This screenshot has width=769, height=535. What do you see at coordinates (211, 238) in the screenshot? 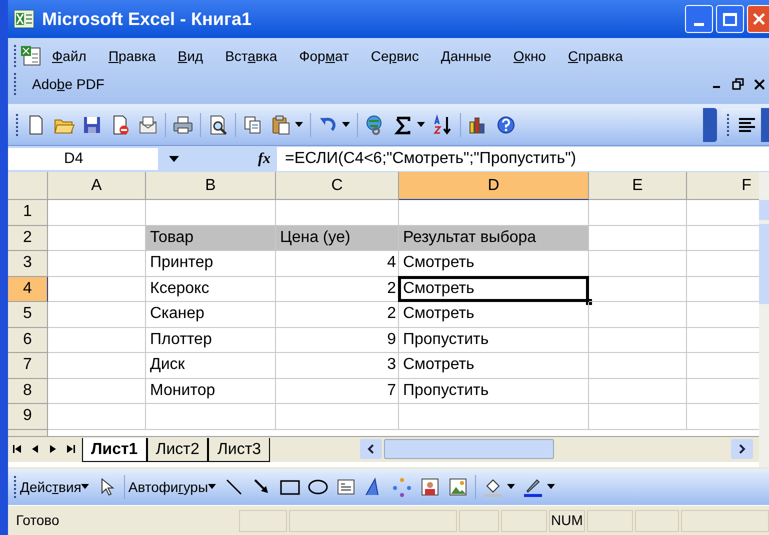
I see `table-cell: Товар` at bounding box center [211, 238].